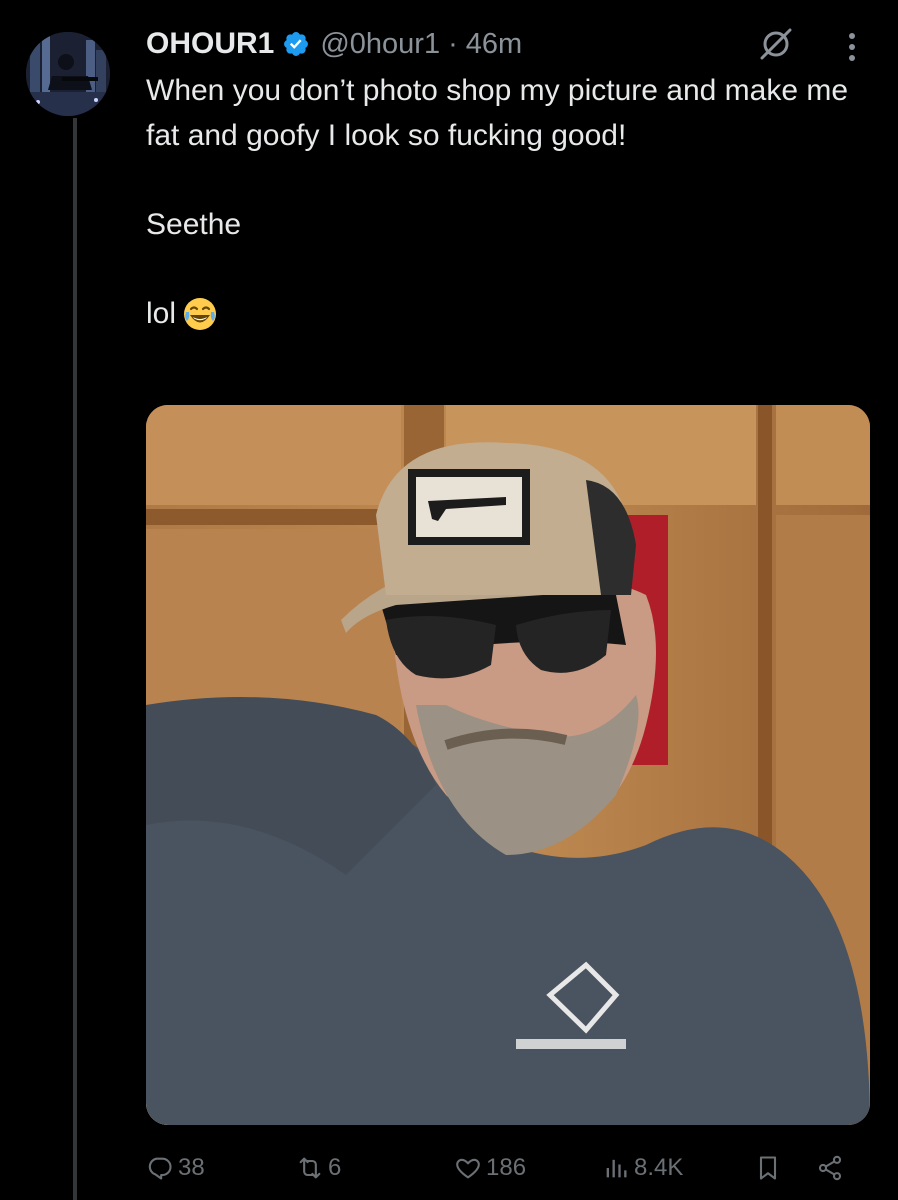 Image resolution: width=898 pixels, height=1200 pixels. I want to click on reply-icon, so click(160, 1168).